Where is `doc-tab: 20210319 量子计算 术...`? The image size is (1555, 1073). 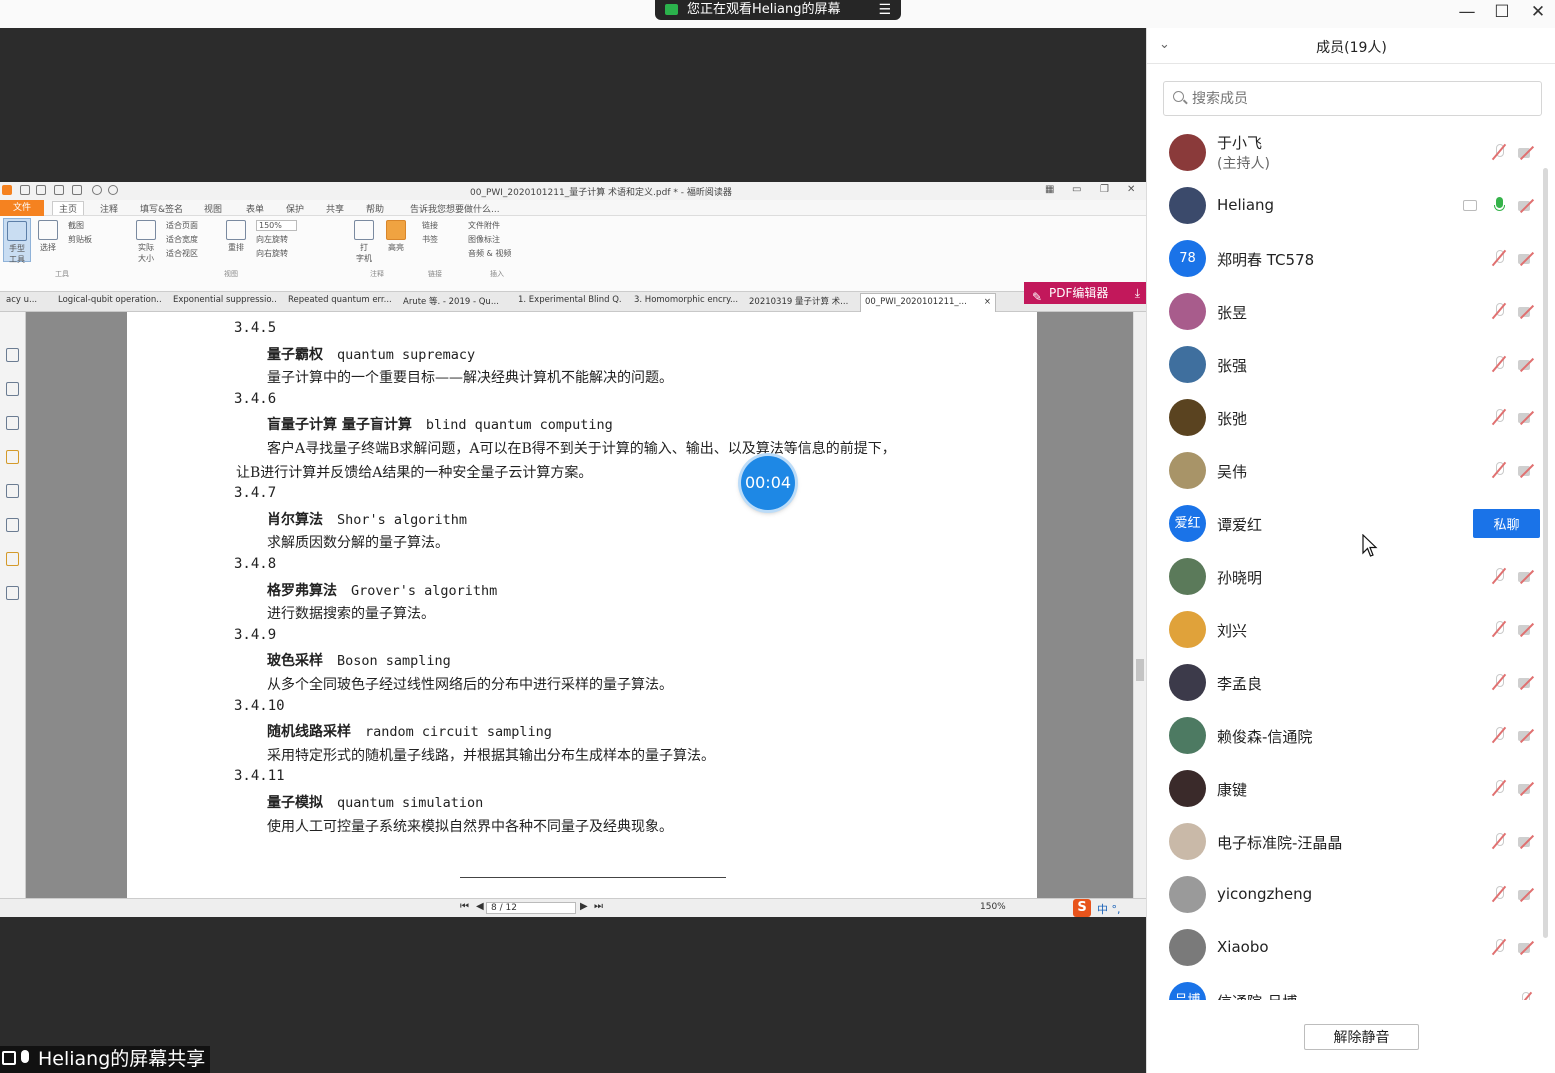 doc-tab: 20210319 量子计算 术... is located at coordinates (801, 301).